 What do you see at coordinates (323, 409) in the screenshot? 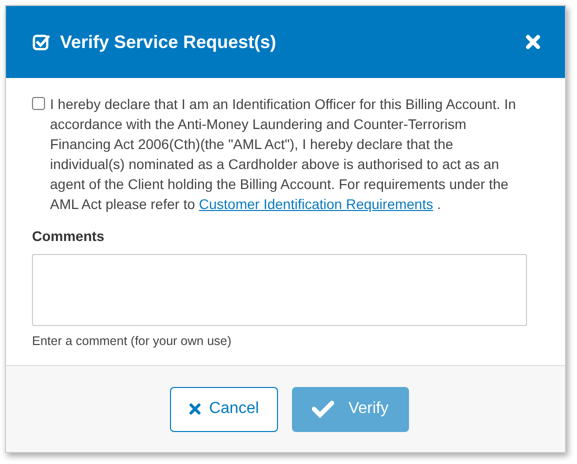
I see `checkmark-icon` at bounding box center [323, 409].